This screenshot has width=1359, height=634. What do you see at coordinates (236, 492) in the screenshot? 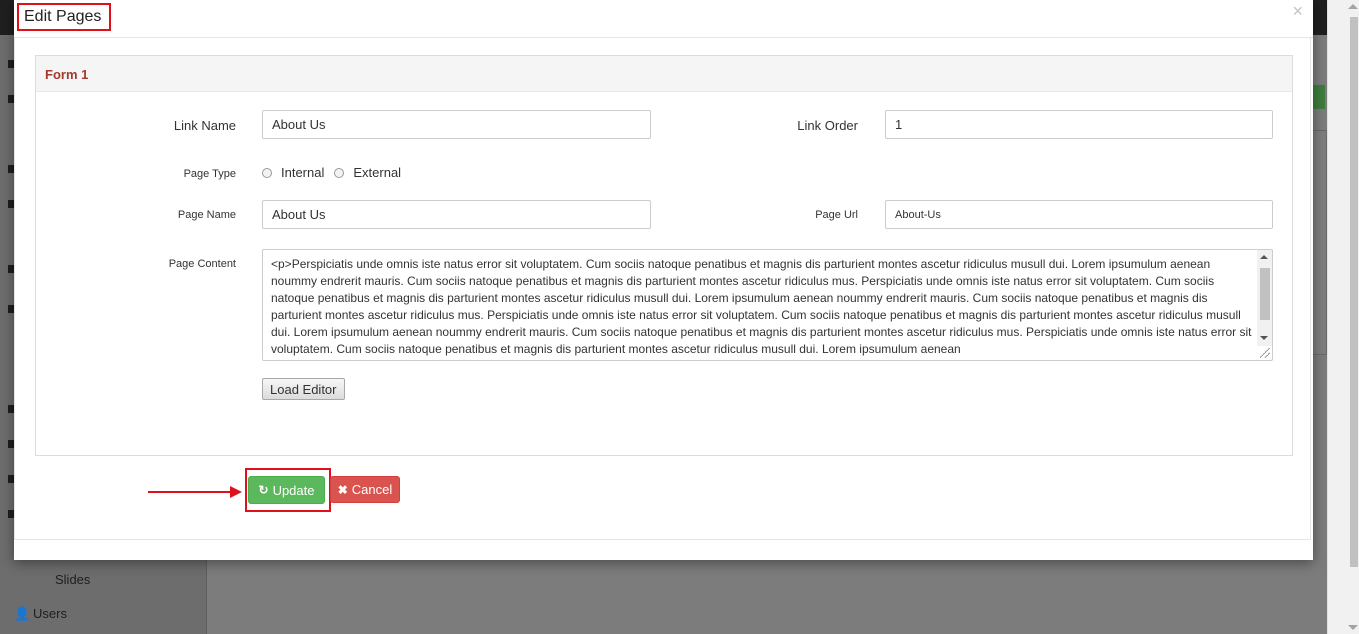
I see `annotation-arrow-head` at bounding box center [236, 492].